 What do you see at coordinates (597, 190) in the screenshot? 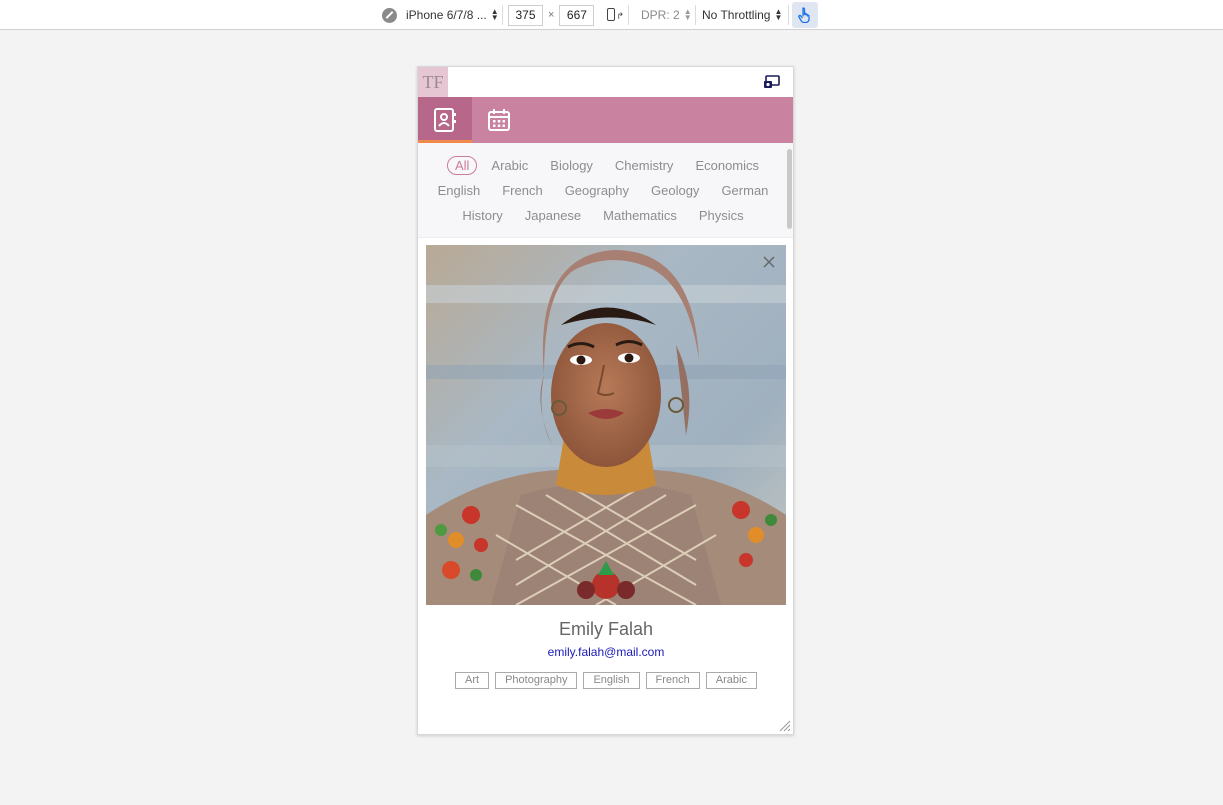
I see `filter-chip-geography: Geography` at bounding box center [597, 190].